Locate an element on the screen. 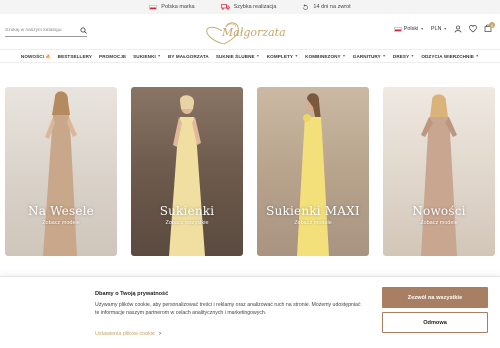 The height and width of the screenshot is (348, 500). topbar-item-returns: 14 dni na zwrot is located at coordinates (326, 7).